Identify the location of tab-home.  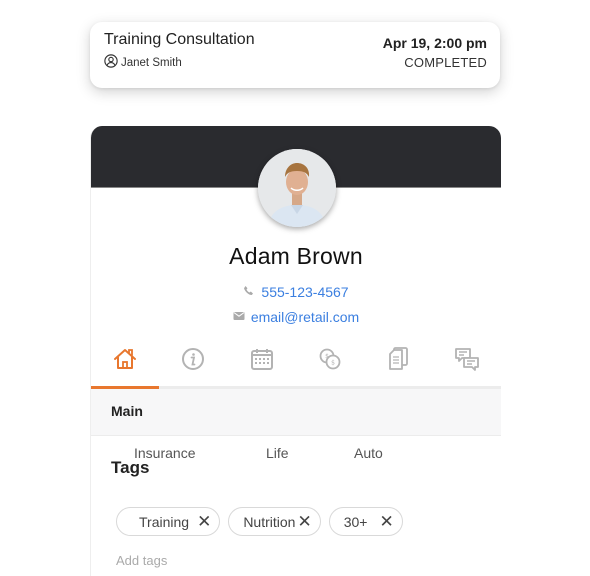
(125, 362).